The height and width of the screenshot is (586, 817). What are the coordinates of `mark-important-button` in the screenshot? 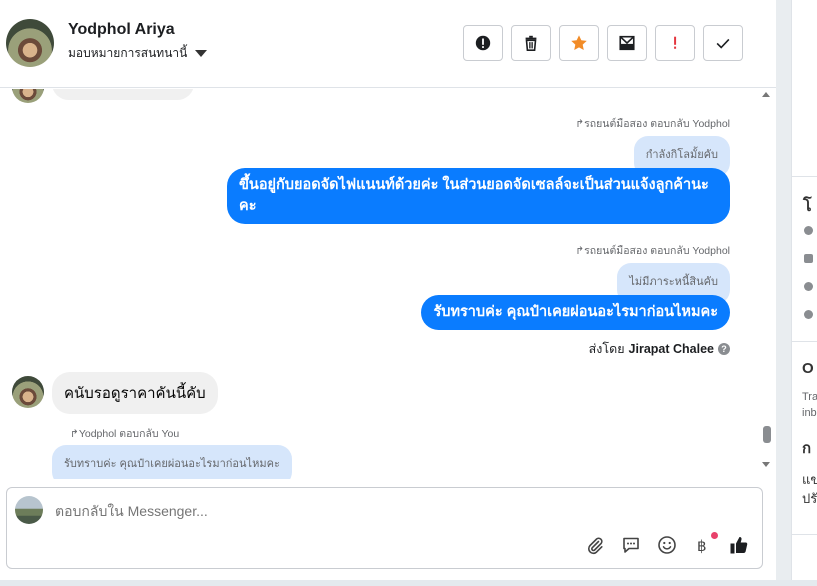 It's located at (675, 43).